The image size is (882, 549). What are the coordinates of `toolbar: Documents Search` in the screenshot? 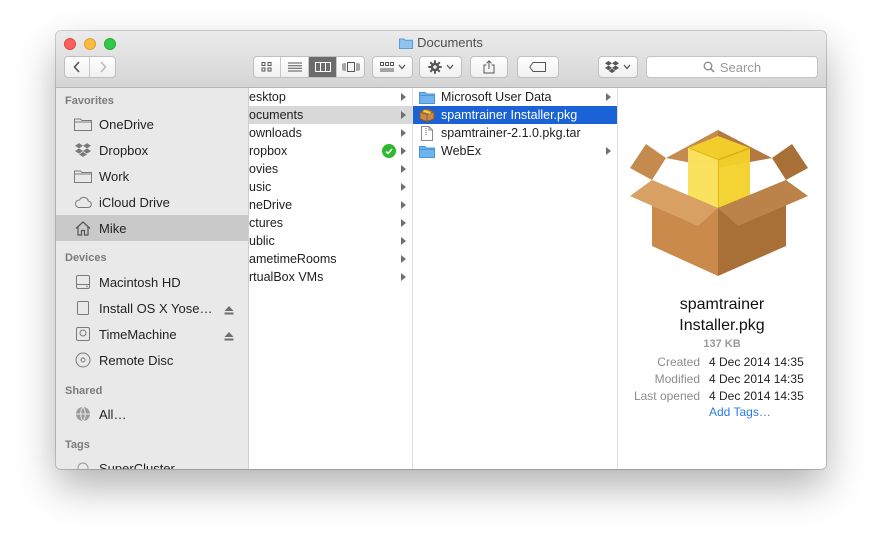 It's located at (441, 59).